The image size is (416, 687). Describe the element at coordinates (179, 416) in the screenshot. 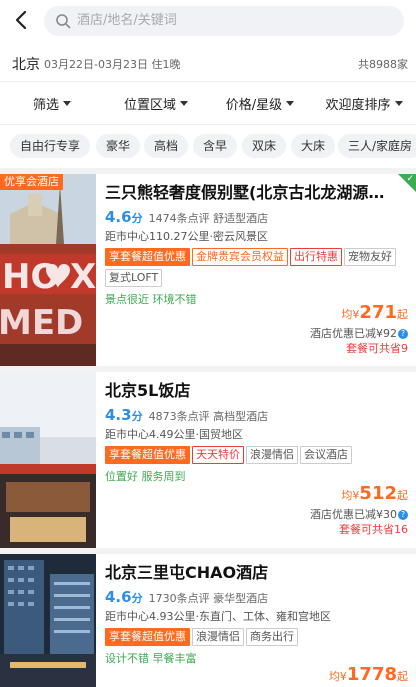

I see `review-count: 4873条点评` at that location.